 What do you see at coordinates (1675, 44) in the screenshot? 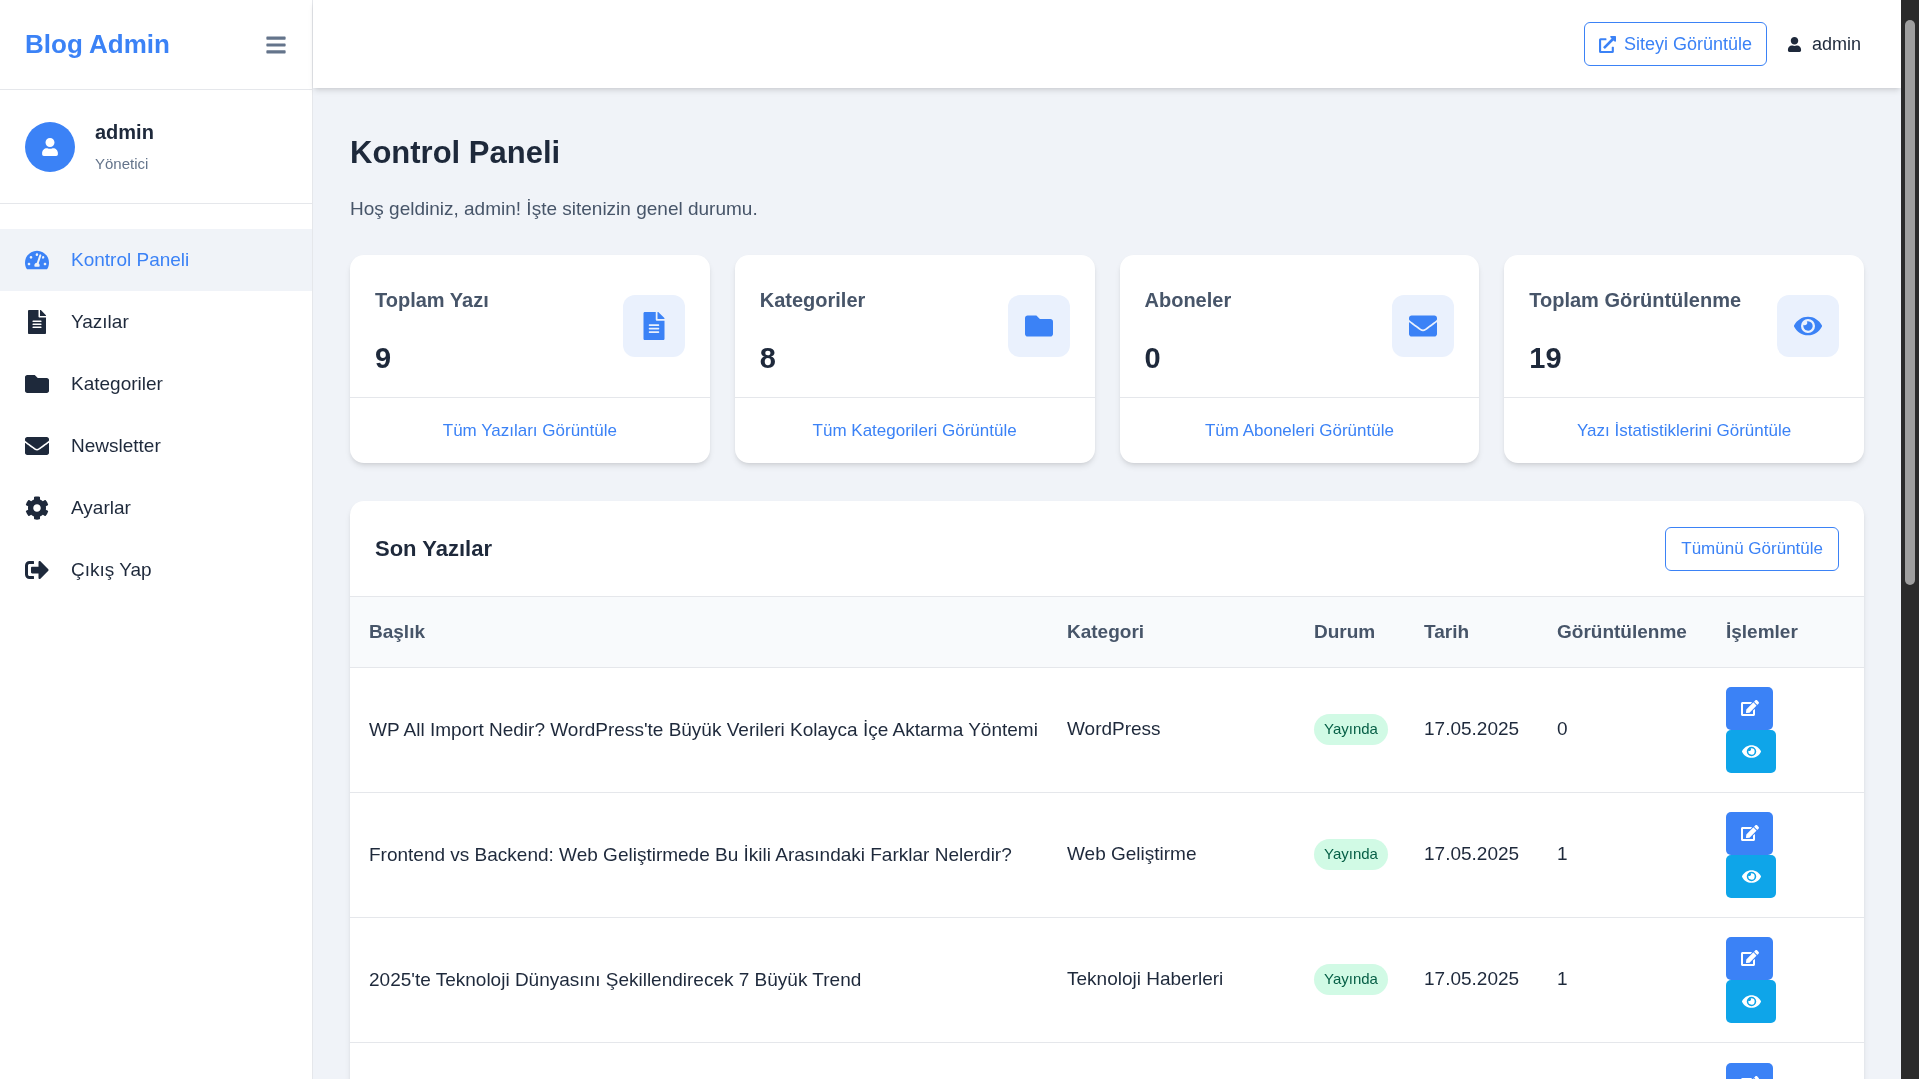
I see `view-site-button: Siteyi Görüntüle` at bounding box center [1675, 44].